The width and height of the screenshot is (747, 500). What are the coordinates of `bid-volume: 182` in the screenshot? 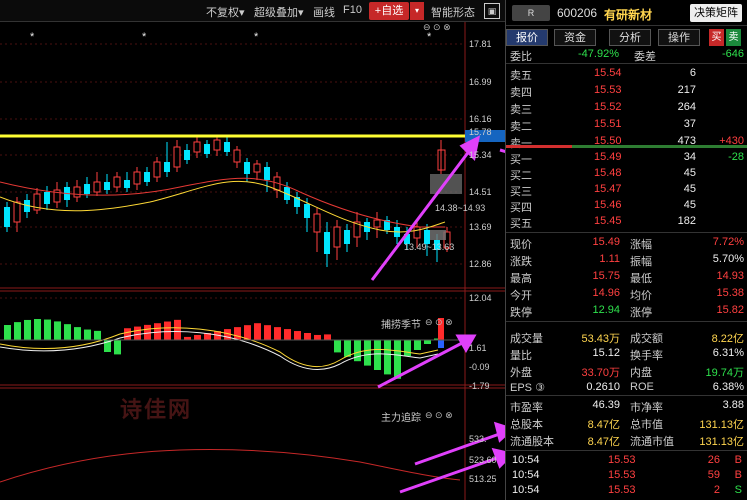 It's located at (686, 221).